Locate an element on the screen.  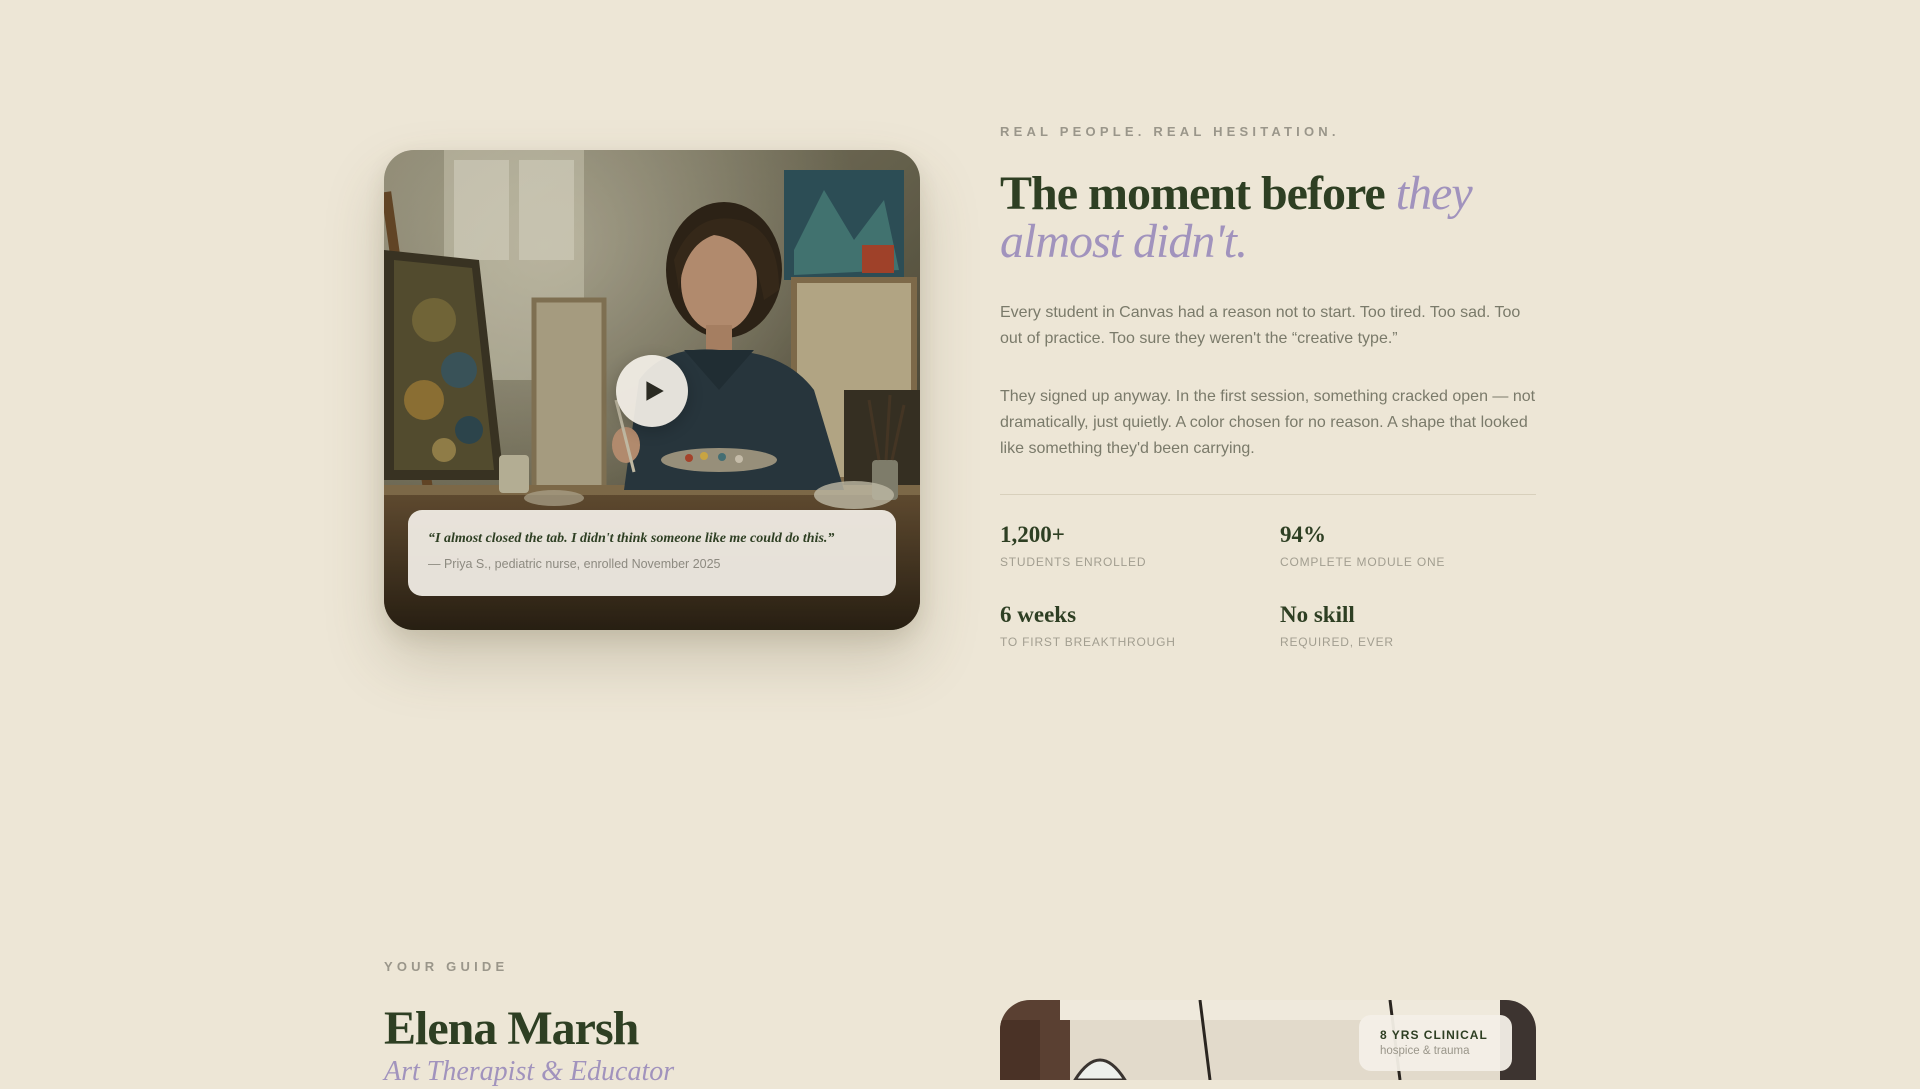
section-headline: The moment before they almost didn't. is located at coordinates (1280, 218).